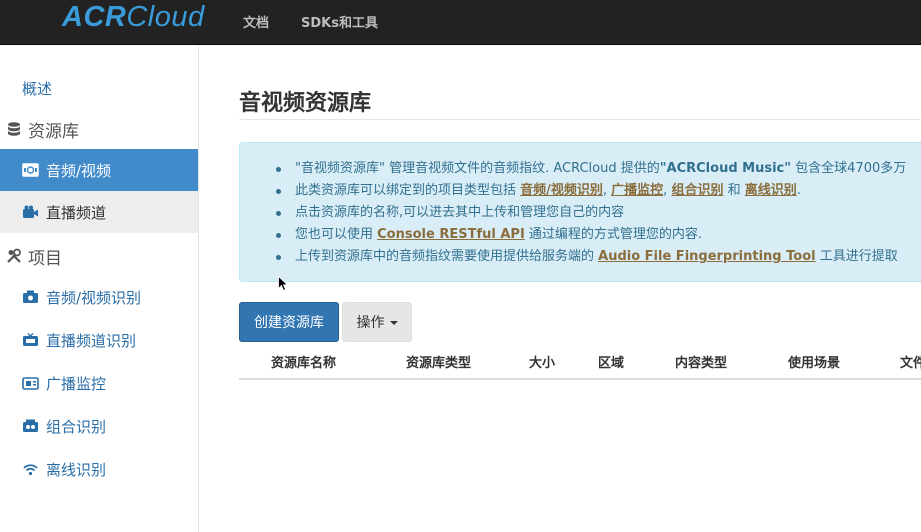 Image resolution: width=921 pixels, height=532 pixels. I want to click on sidebar-item-hybrid-recognition-label: 组合识别, so click(76, 426).